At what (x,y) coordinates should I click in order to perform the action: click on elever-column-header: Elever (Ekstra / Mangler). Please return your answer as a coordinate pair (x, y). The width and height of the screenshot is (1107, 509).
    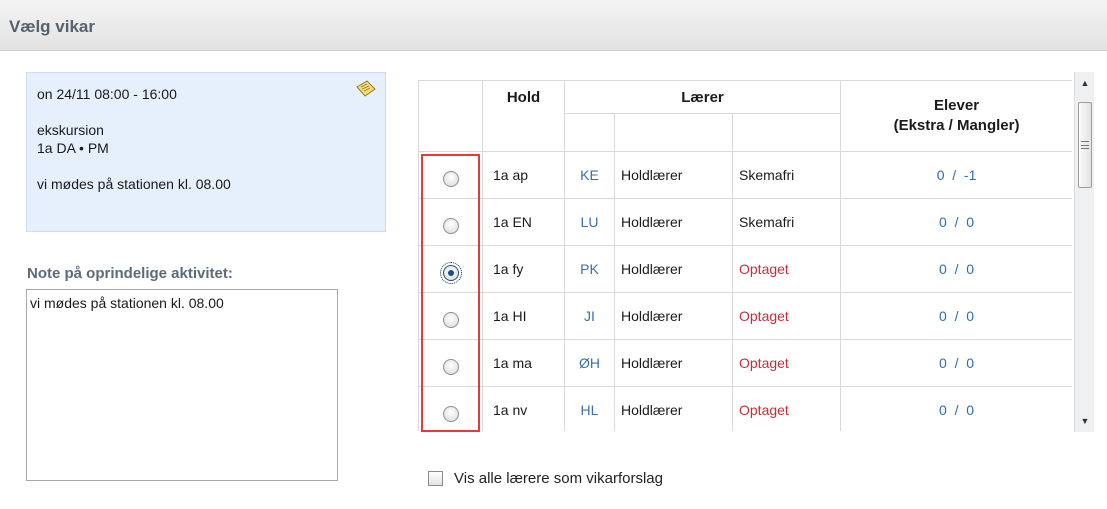
    Looking at the image, I should click on (956, 116).